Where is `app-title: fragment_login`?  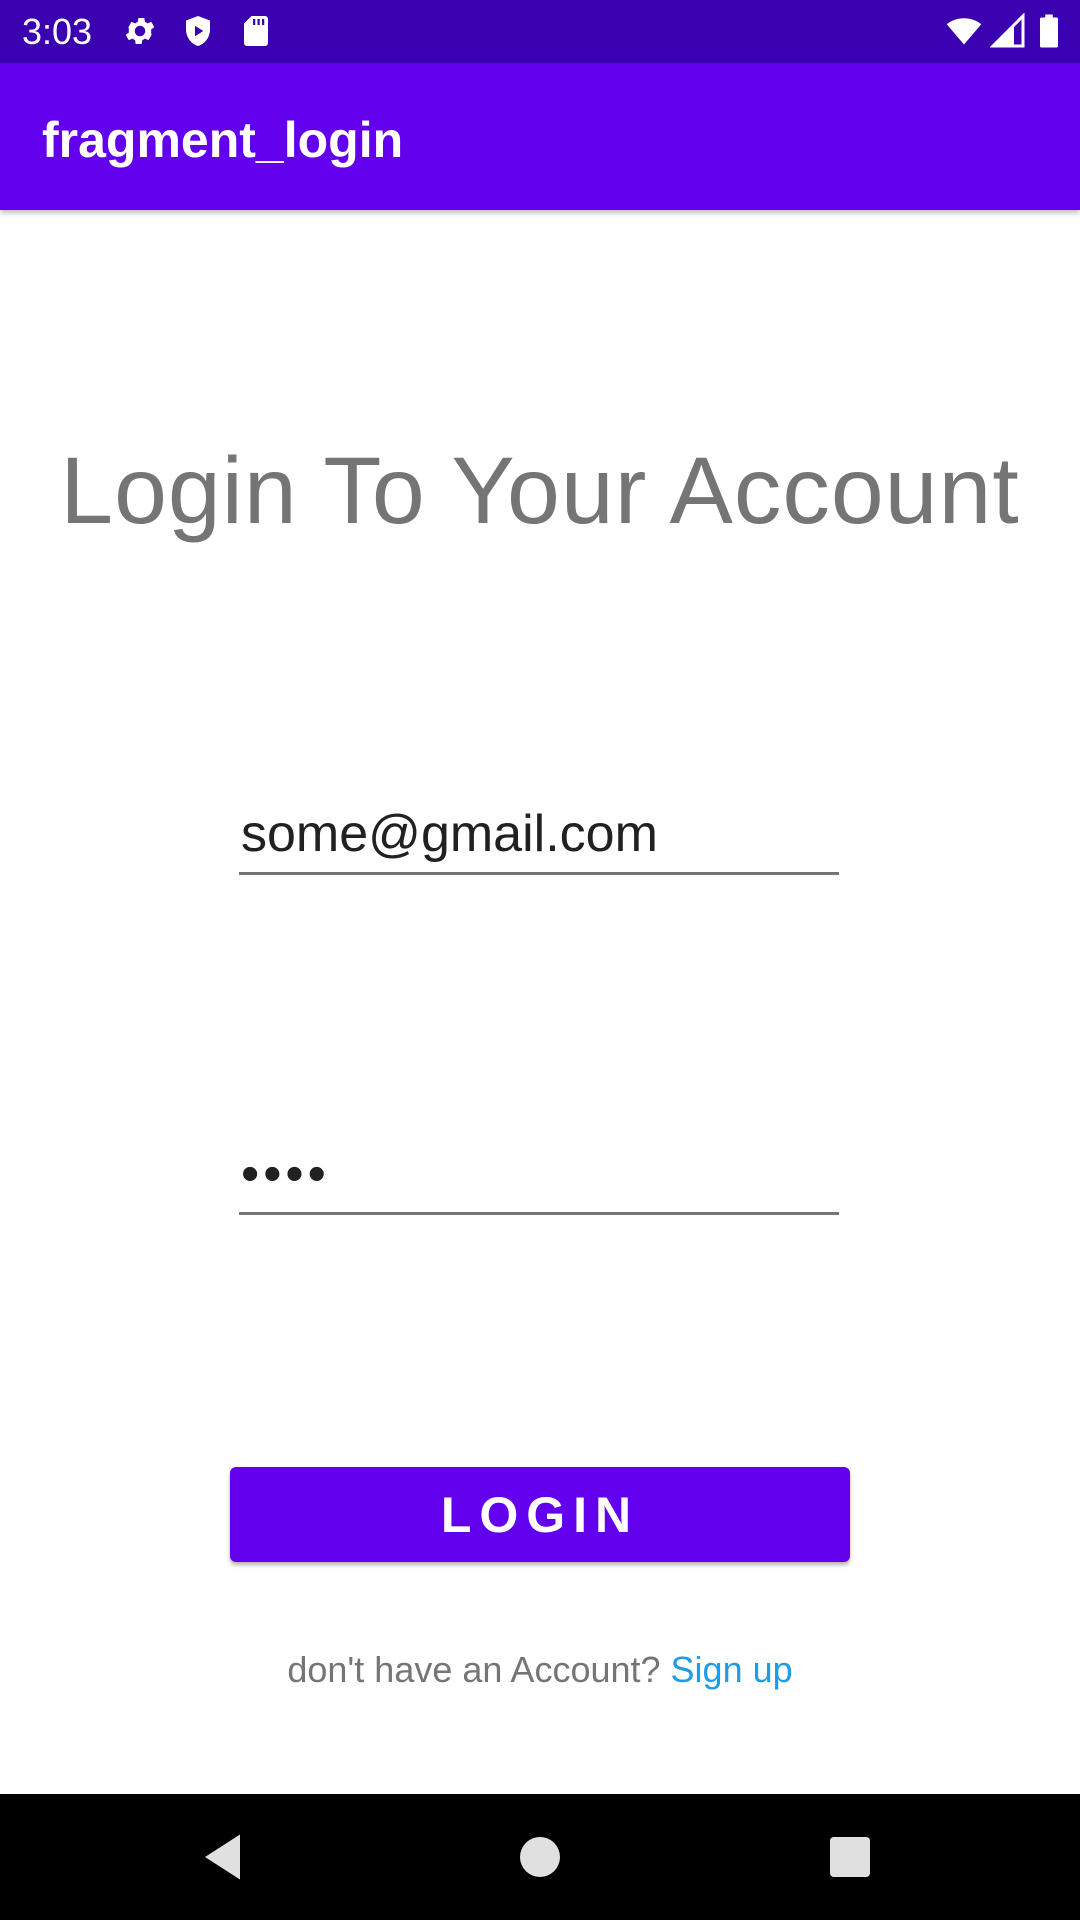
app-title: fragment_login is located at coordinates (223, 140).